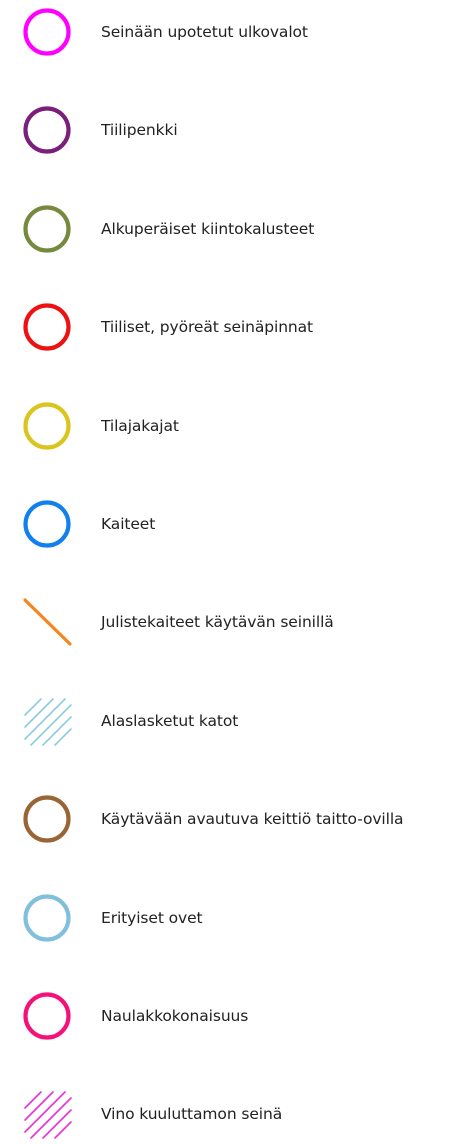 The width and height of the screenshot is (468, 1144). I want to click on legend-label: Käytävään avautuva keittiö taitto-ovilla, so click(252, 819).